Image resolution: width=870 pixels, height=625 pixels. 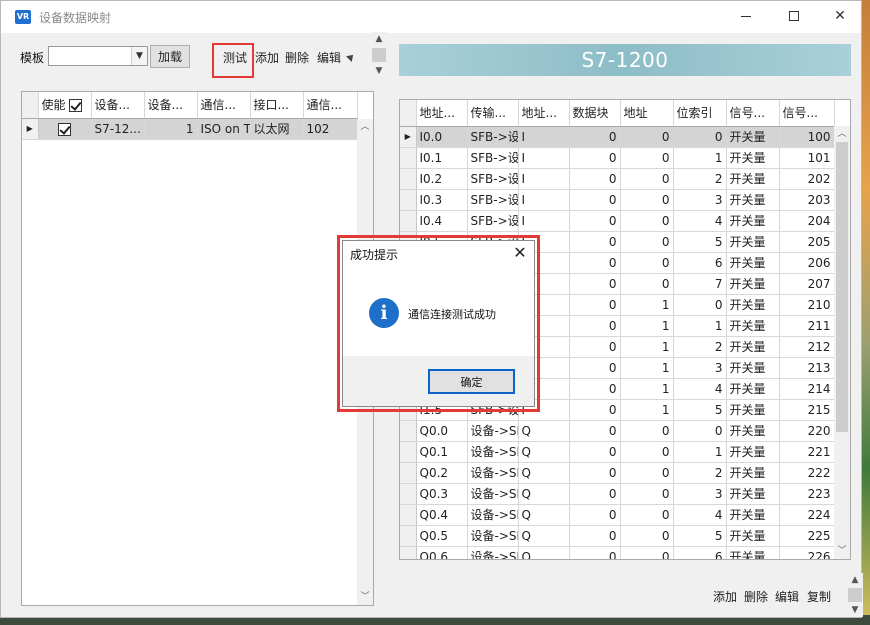 What do you see at coordinates (76, 106) in the screenshot?
I see `select-all-checkbox` at bounding box center [76, 106].